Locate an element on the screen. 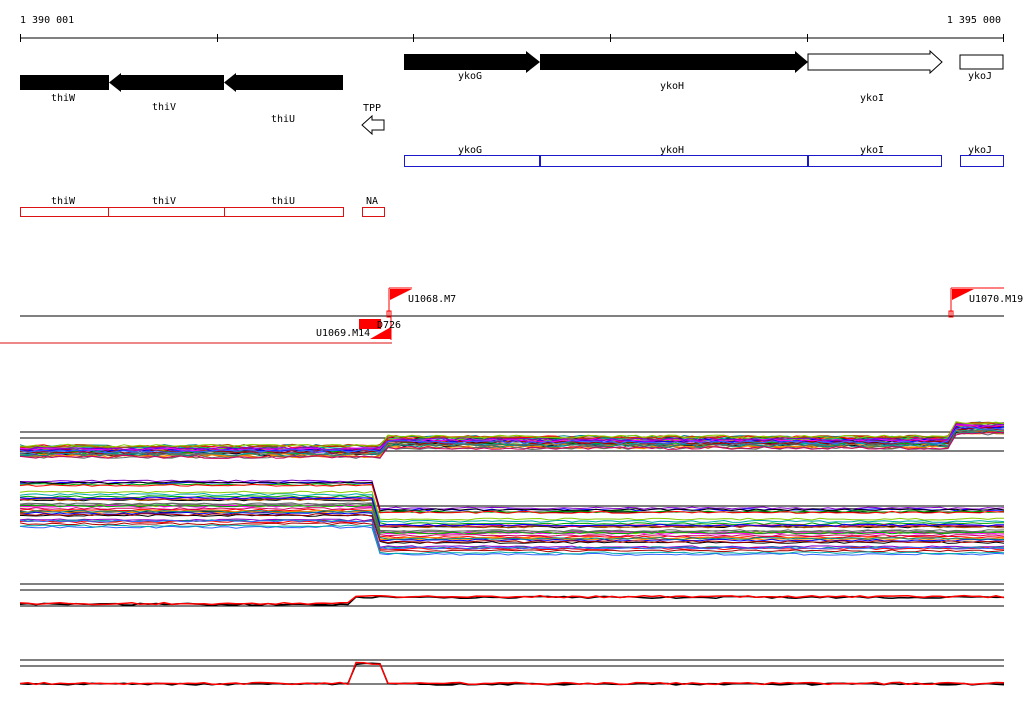 The image size is (1024, 714). marker-label-D726: D726 is located at coordinates (389, 325).